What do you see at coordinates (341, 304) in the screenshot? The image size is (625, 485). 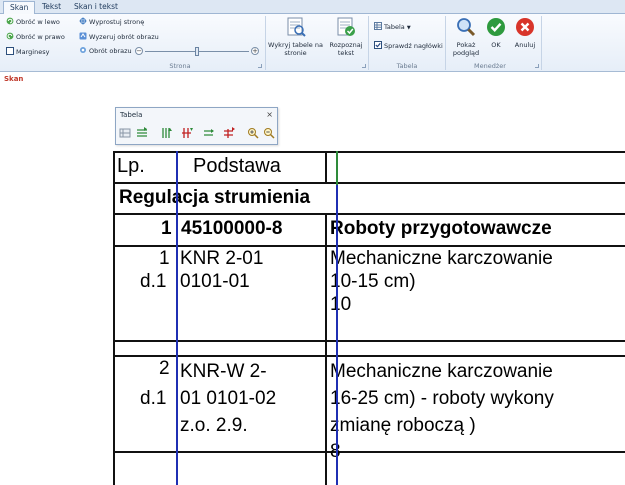 I see `row2-desc-3: 10` at bounding box center [341, 304].